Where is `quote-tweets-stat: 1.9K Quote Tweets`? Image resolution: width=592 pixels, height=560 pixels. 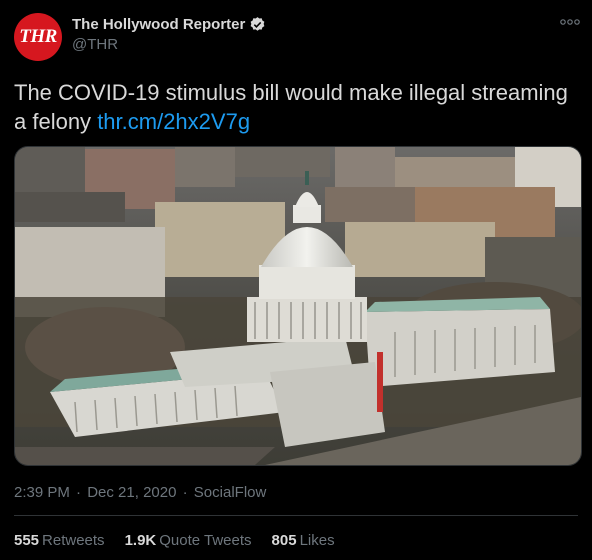 quote-tweets-stat: 1.9K Quote Tweets is located at coordinates (188, 540).